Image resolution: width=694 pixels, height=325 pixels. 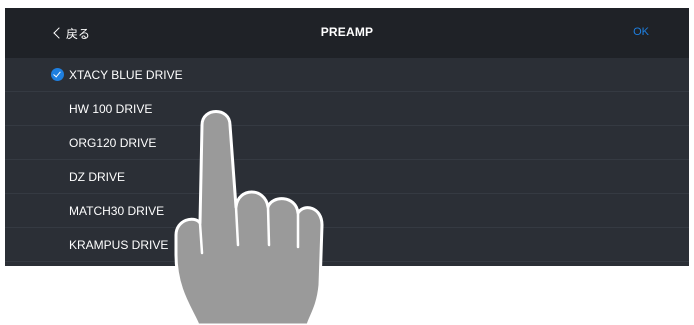 What do you see at coordinates (126, 74) in the screenshot?
I see `list-item-label: XTACY BLUE DRIVE` at bounding box center [126, 74].